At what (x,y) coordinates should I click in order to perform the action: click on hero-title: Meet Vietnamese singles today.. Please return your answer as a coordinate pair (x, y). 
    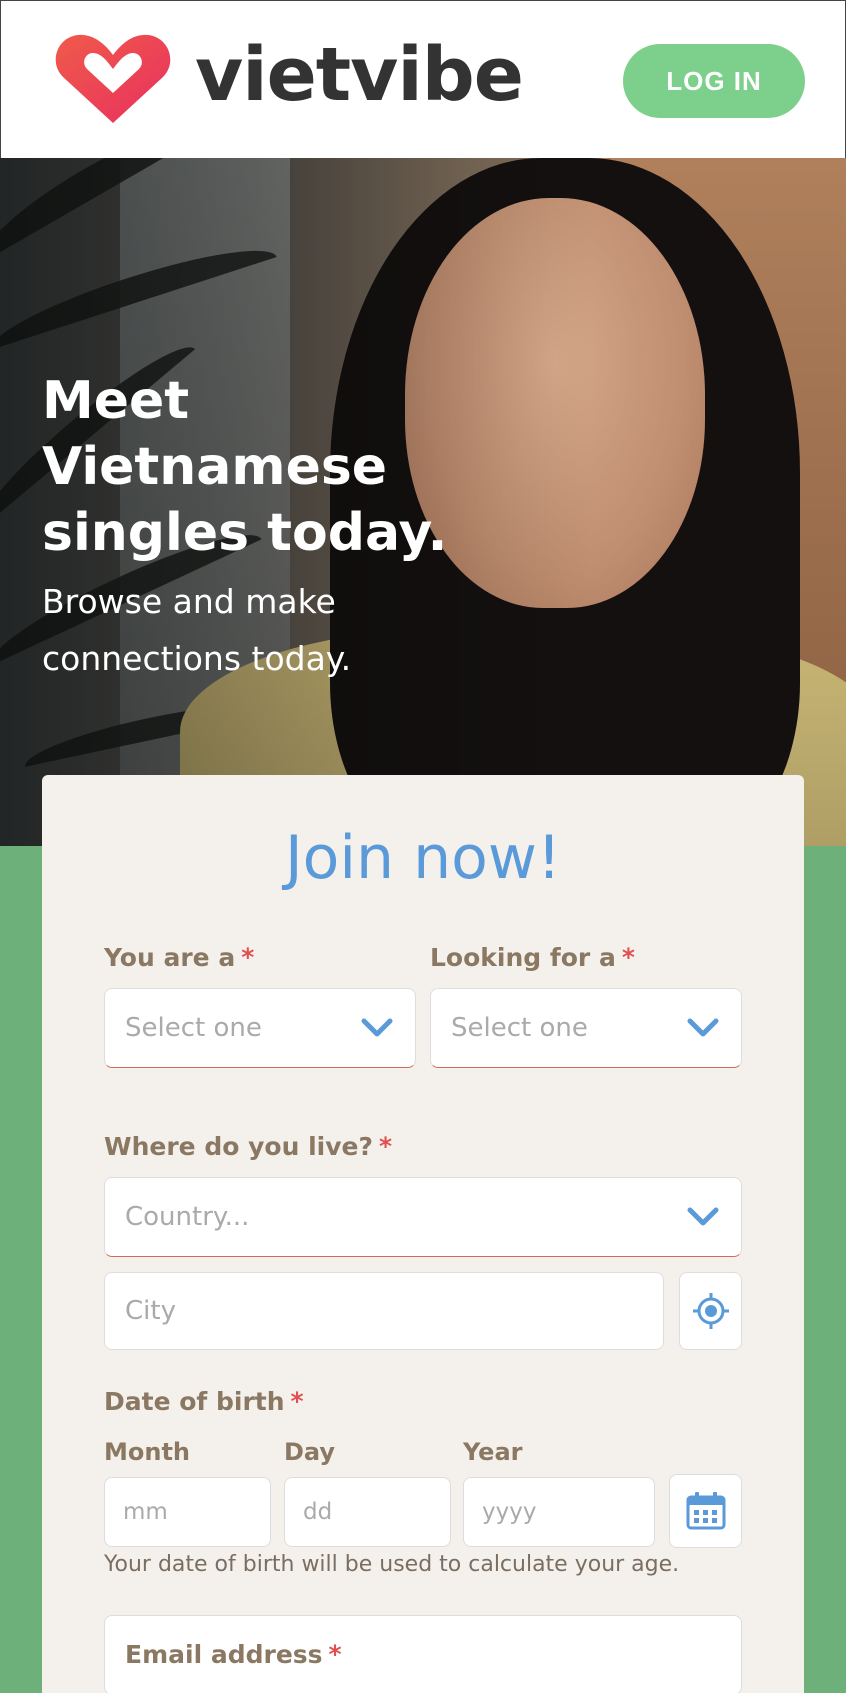
    Looking at the image, I should click on (245, 467).